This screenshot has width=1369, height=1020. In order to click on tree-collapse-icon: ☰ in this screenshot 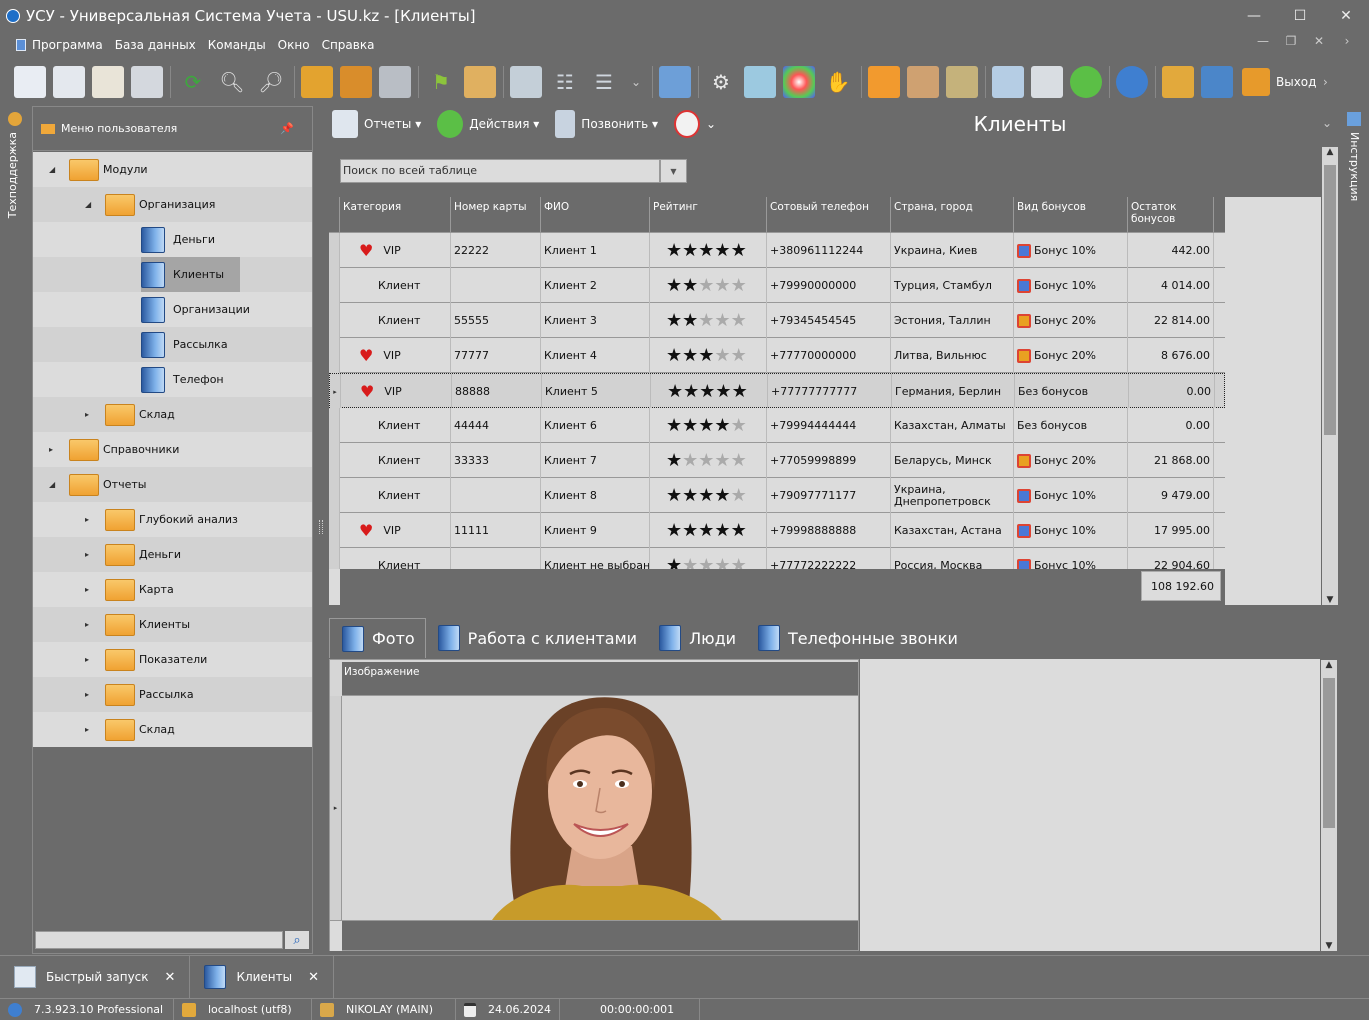, I will do `click(604, 82)`.